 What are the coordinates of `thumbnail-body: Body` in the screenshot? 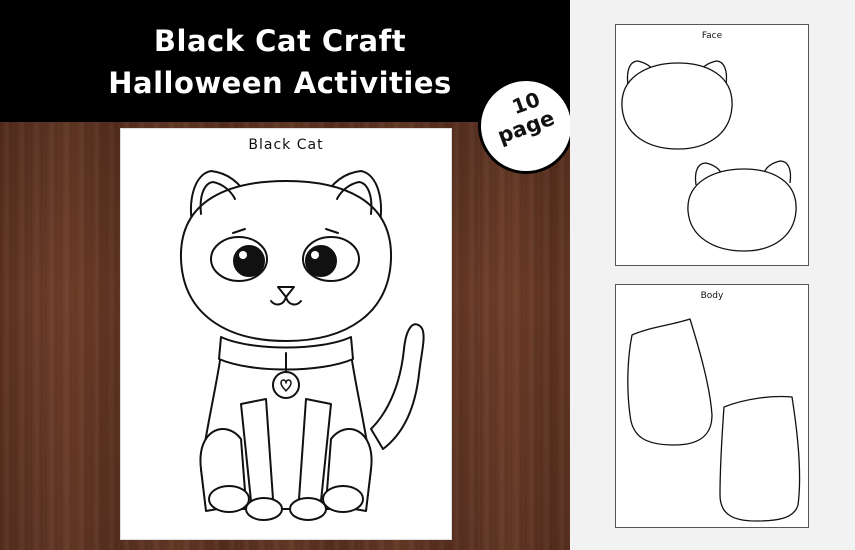 It's located at (712, 406).